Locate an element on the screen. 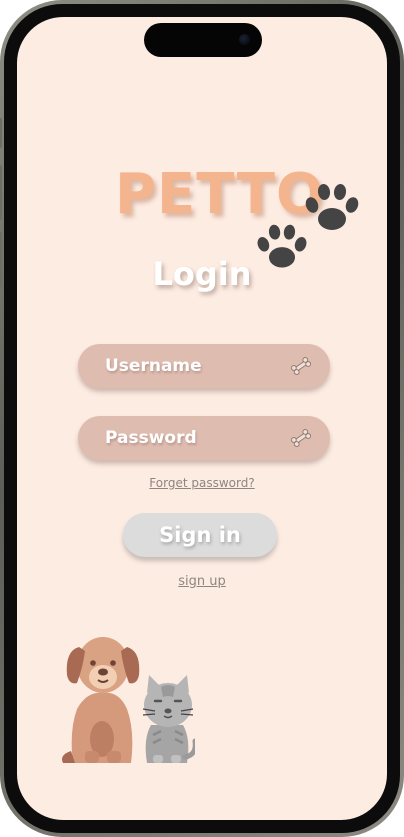 This screenshot has width=404, height=837. phone-action-button is located at coordinates (1, 133).